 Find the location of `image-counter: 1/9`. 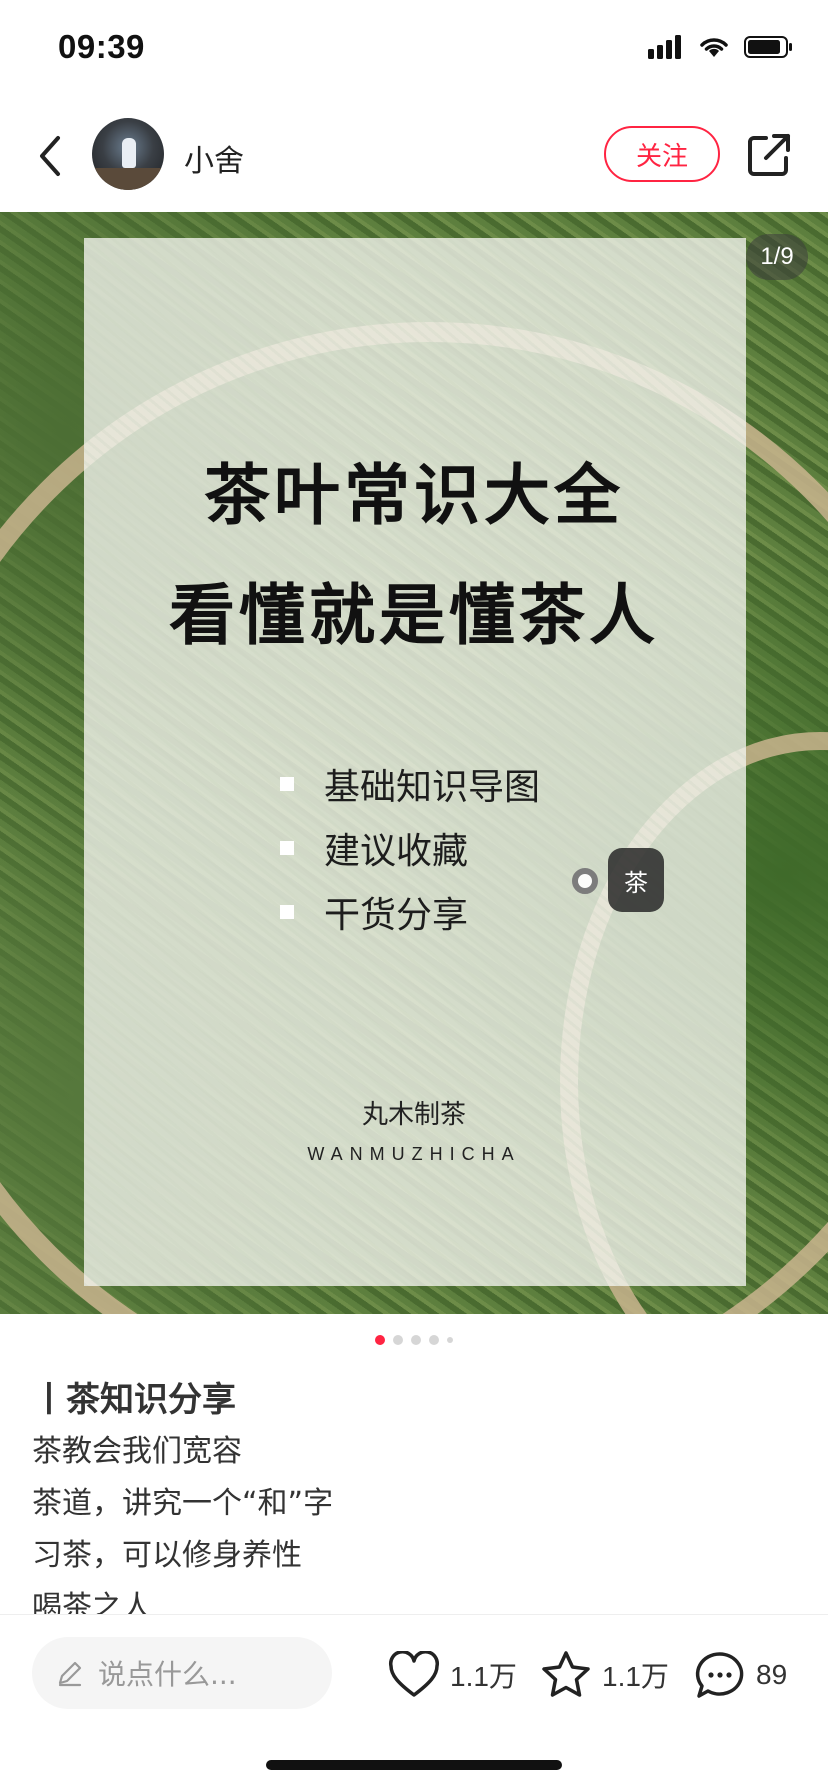

image-counter: 1/9 is located at coordinates (777, 257).